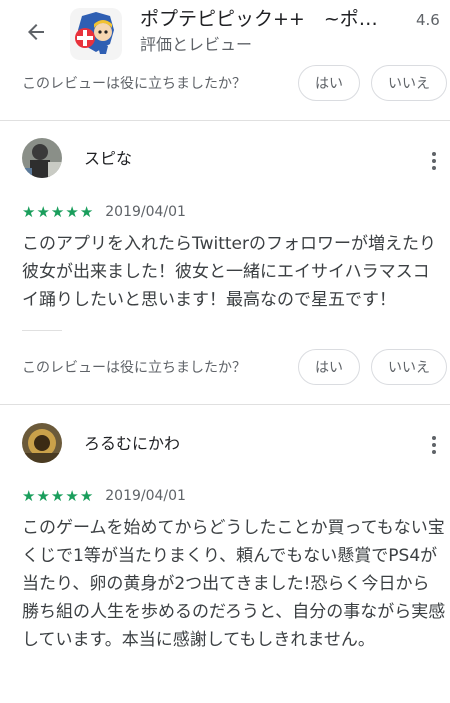 This screenshot has width=450, height=703. I want to click on back-button, so click(36, 32).